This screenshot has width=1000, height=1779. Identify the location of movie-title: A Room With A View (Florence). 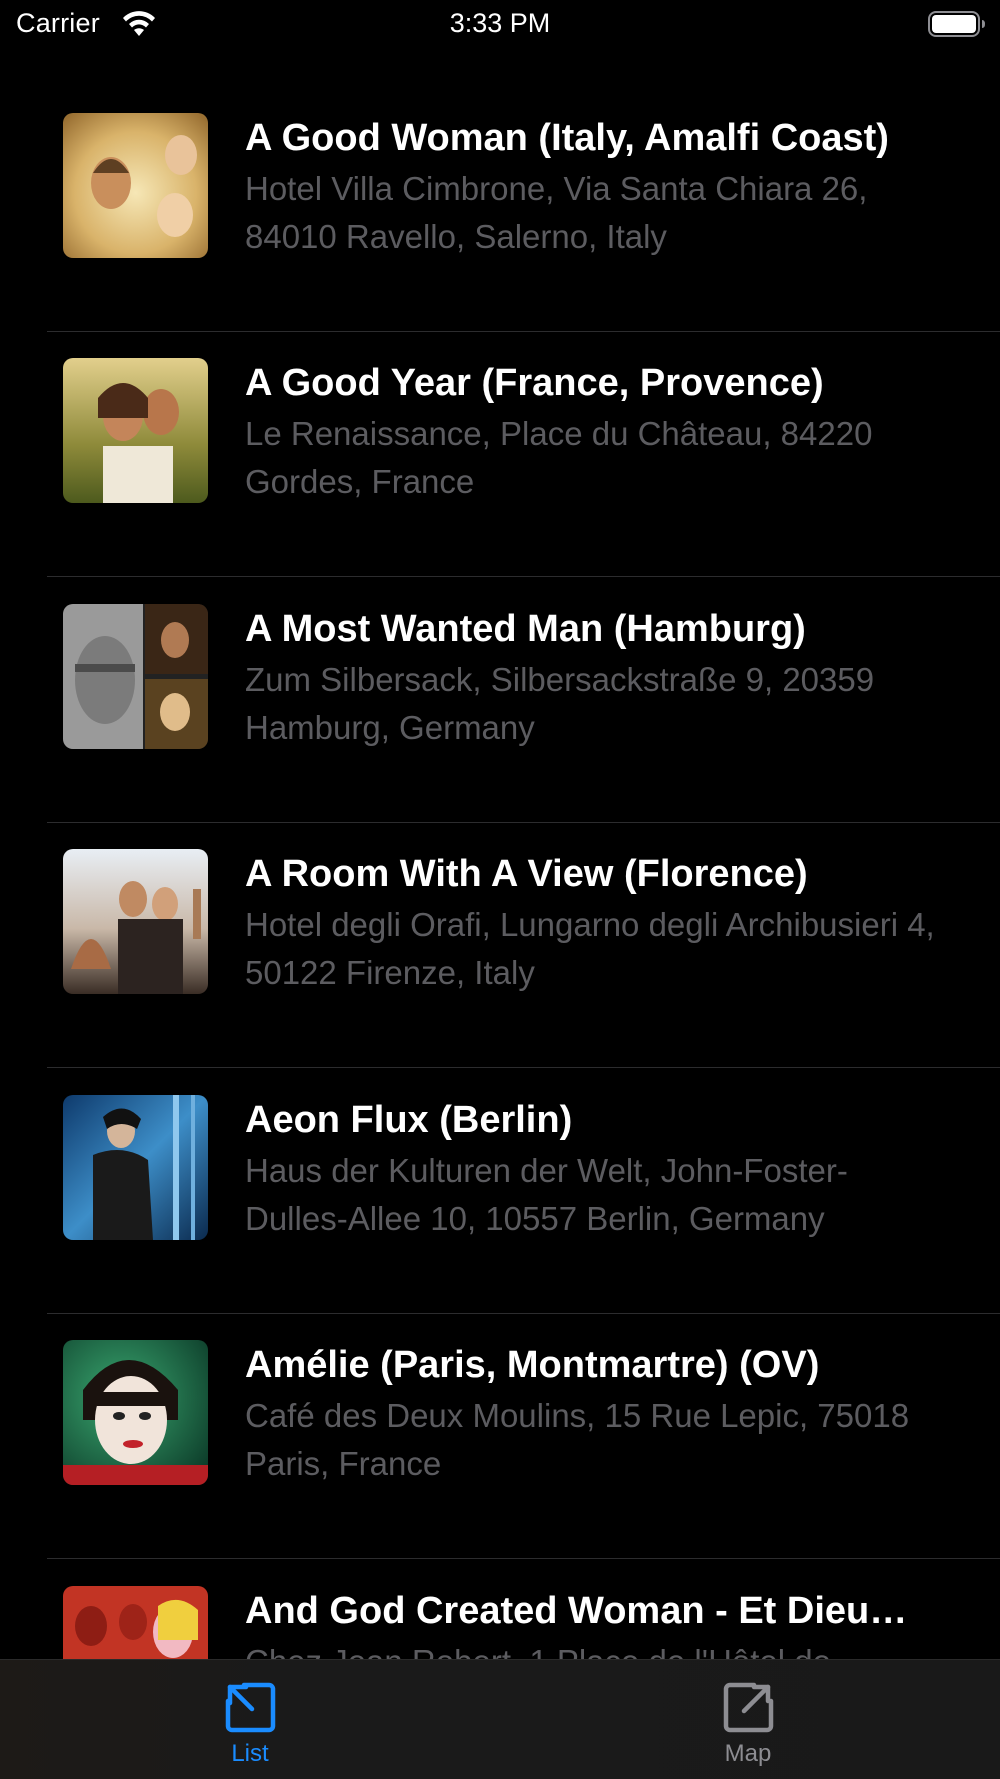
(526, 874).